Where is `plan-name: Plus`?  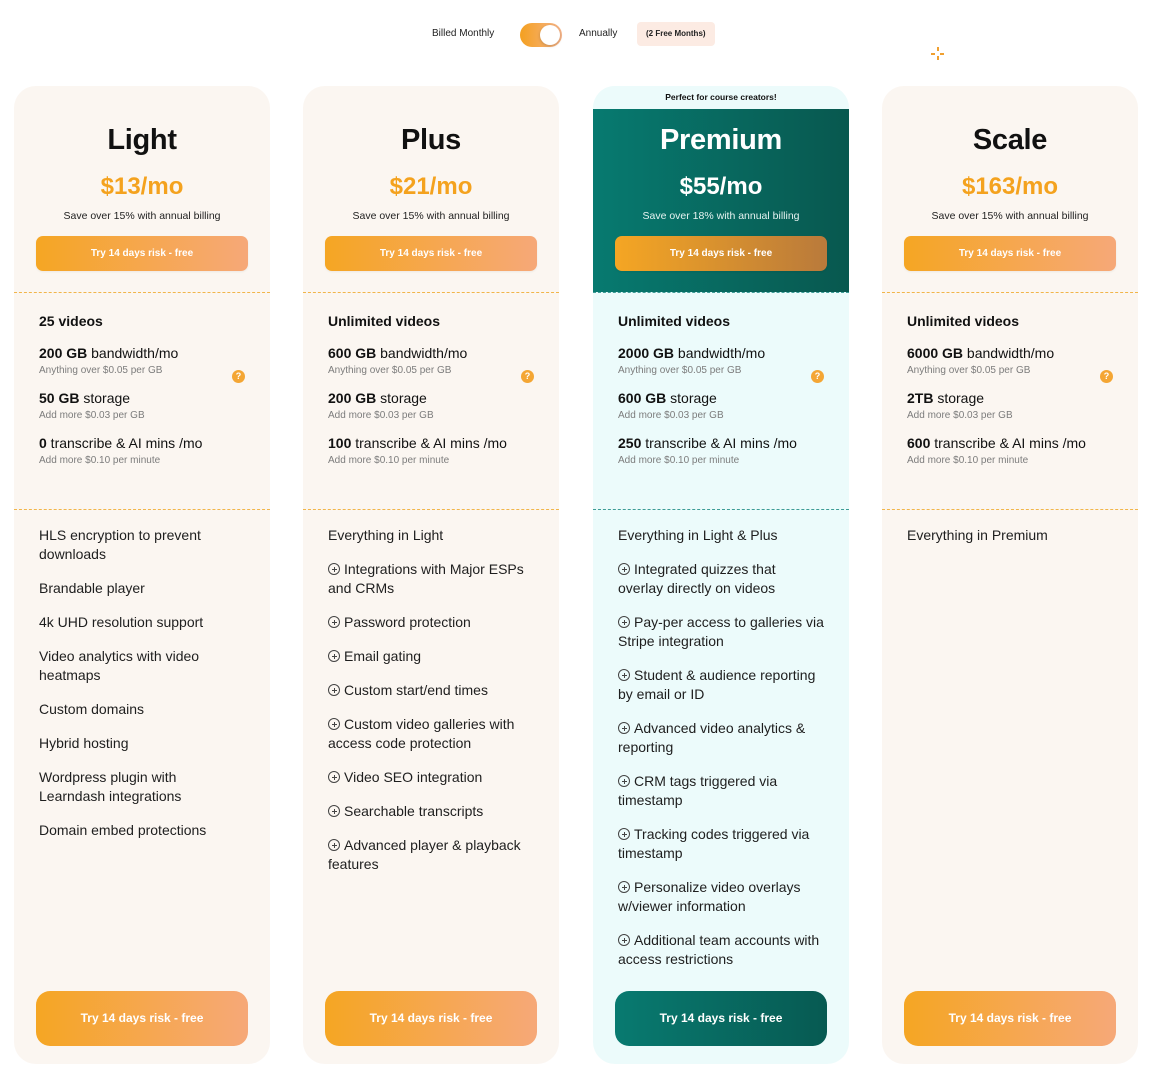
plan-name: Plus is located at coordinates (431, 140).